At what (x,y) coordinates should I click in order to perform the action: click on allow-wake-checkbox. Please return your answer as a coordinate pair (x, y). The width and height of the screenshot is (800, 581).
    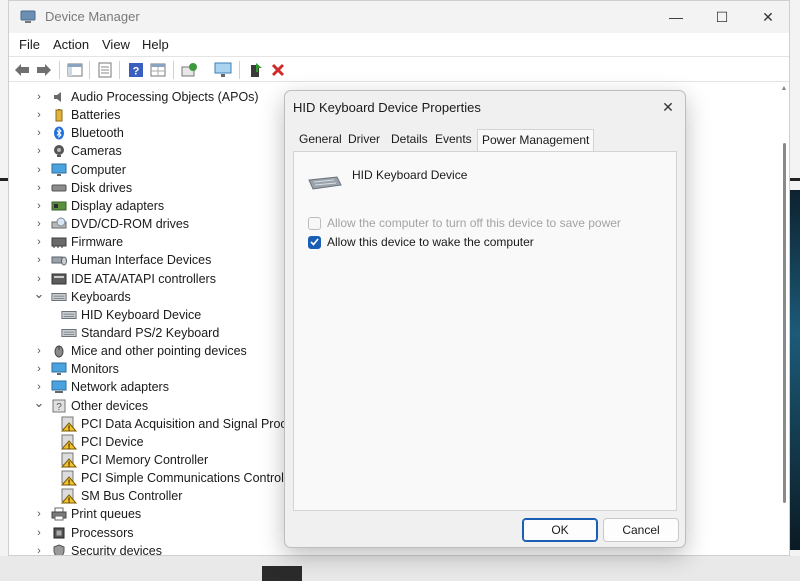
    Looking at the image, I should click on (314, 242).